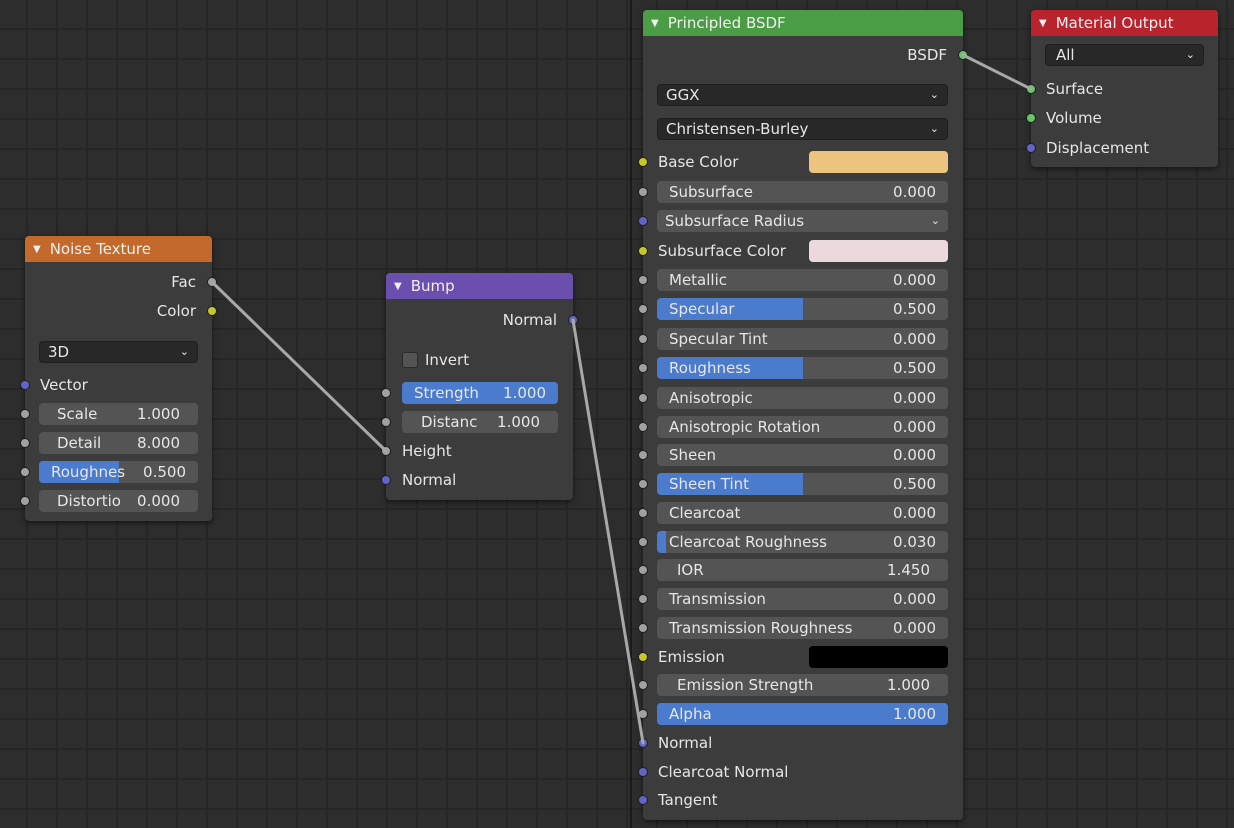 This screenshot has width=1234, height=828. I want to click on distortion-input-socket, so click(25, 501).